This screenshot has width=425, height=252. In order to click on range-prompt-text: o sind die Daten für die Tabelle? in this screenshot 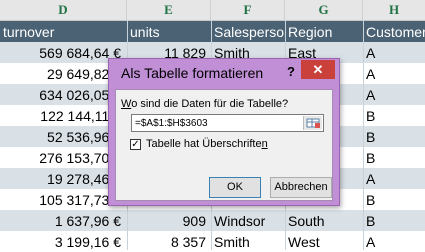, I will do `click(210, 104)`.